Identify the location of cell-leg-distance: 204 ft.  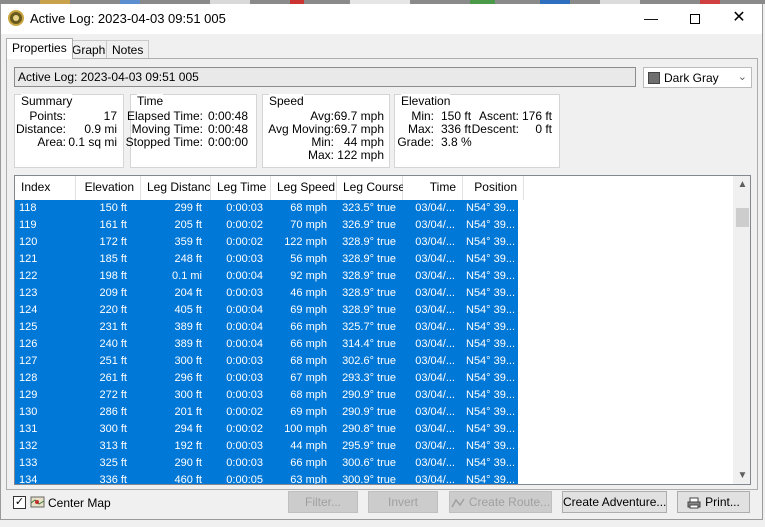
(188, 293).